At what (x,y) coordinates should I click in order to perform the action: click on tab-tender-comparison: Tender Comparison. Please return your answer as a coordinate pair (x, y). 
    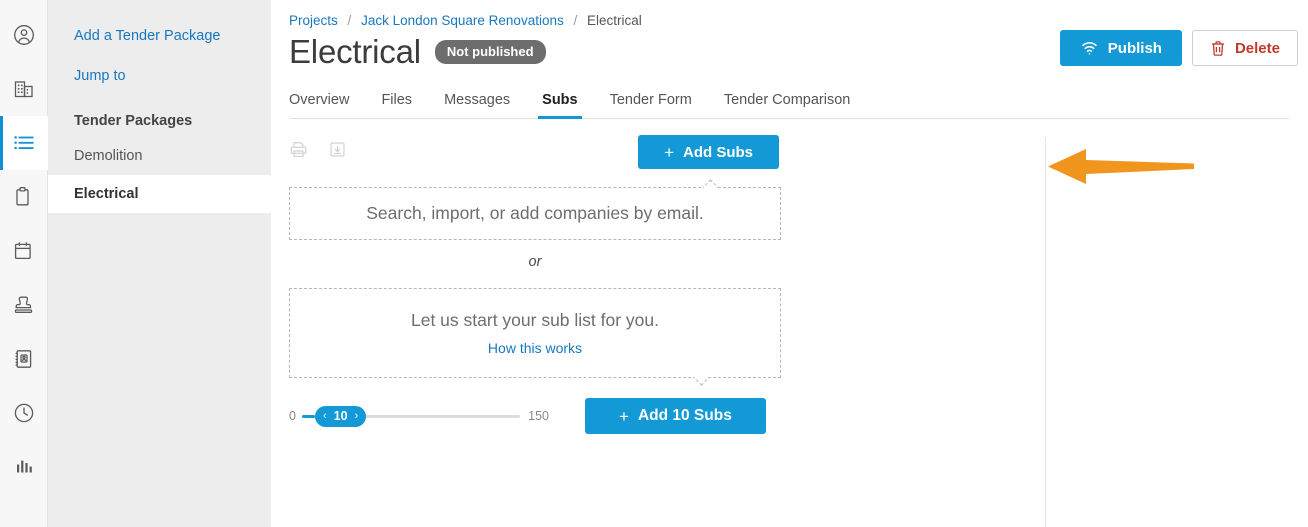
    Looking at the image, I should click on (787, 105).